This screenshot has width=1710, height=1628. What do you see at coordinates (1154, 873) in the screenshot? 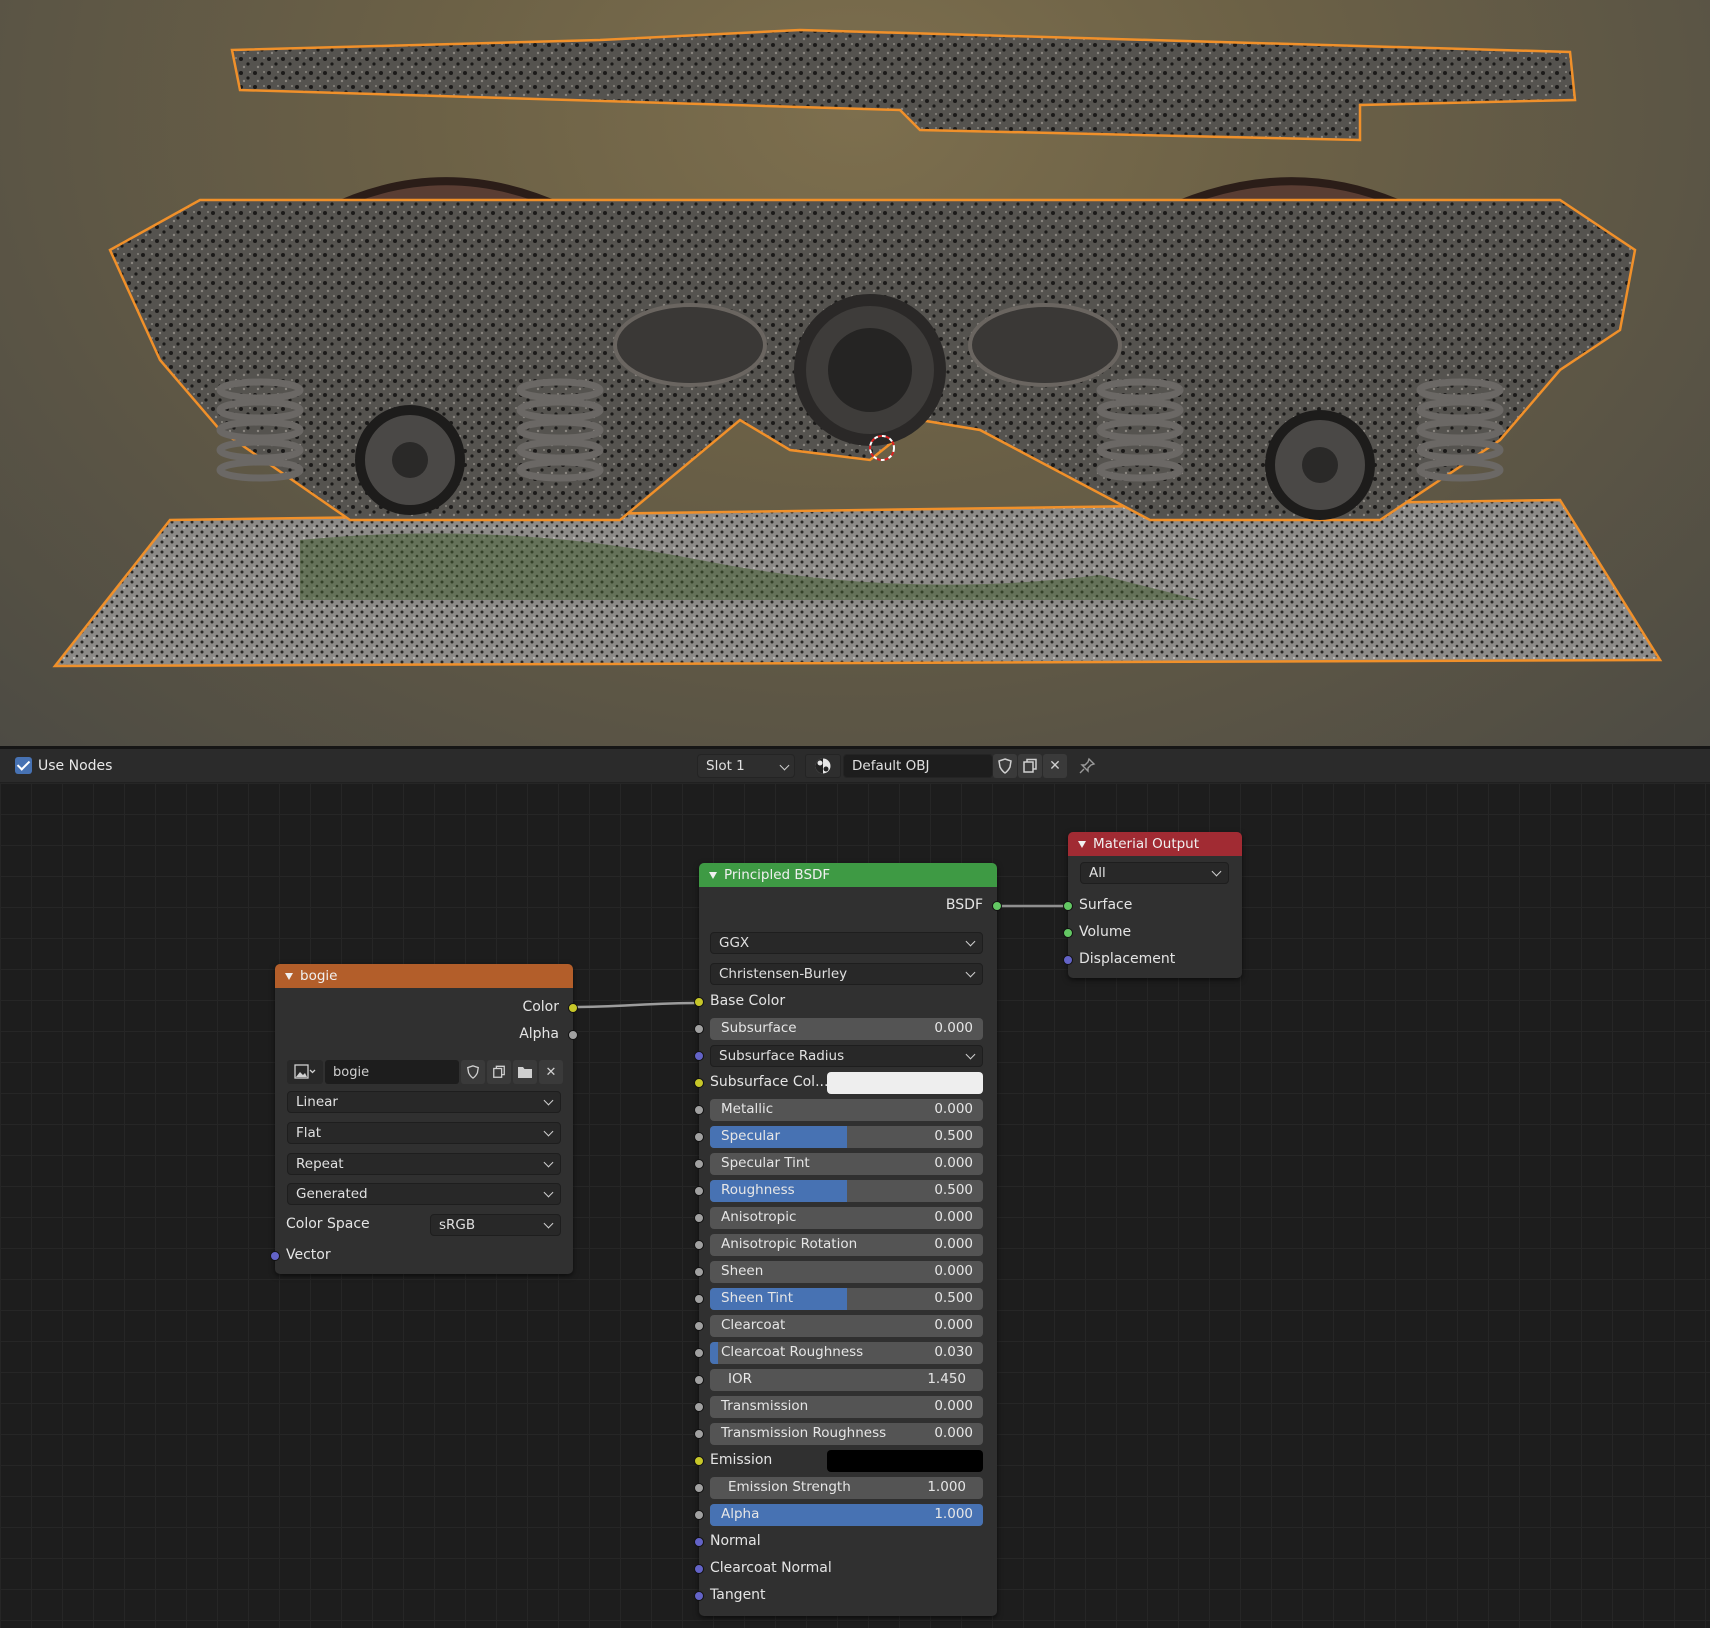
I see `output-target-dropdown: All` at bounding box center [1154, 873].